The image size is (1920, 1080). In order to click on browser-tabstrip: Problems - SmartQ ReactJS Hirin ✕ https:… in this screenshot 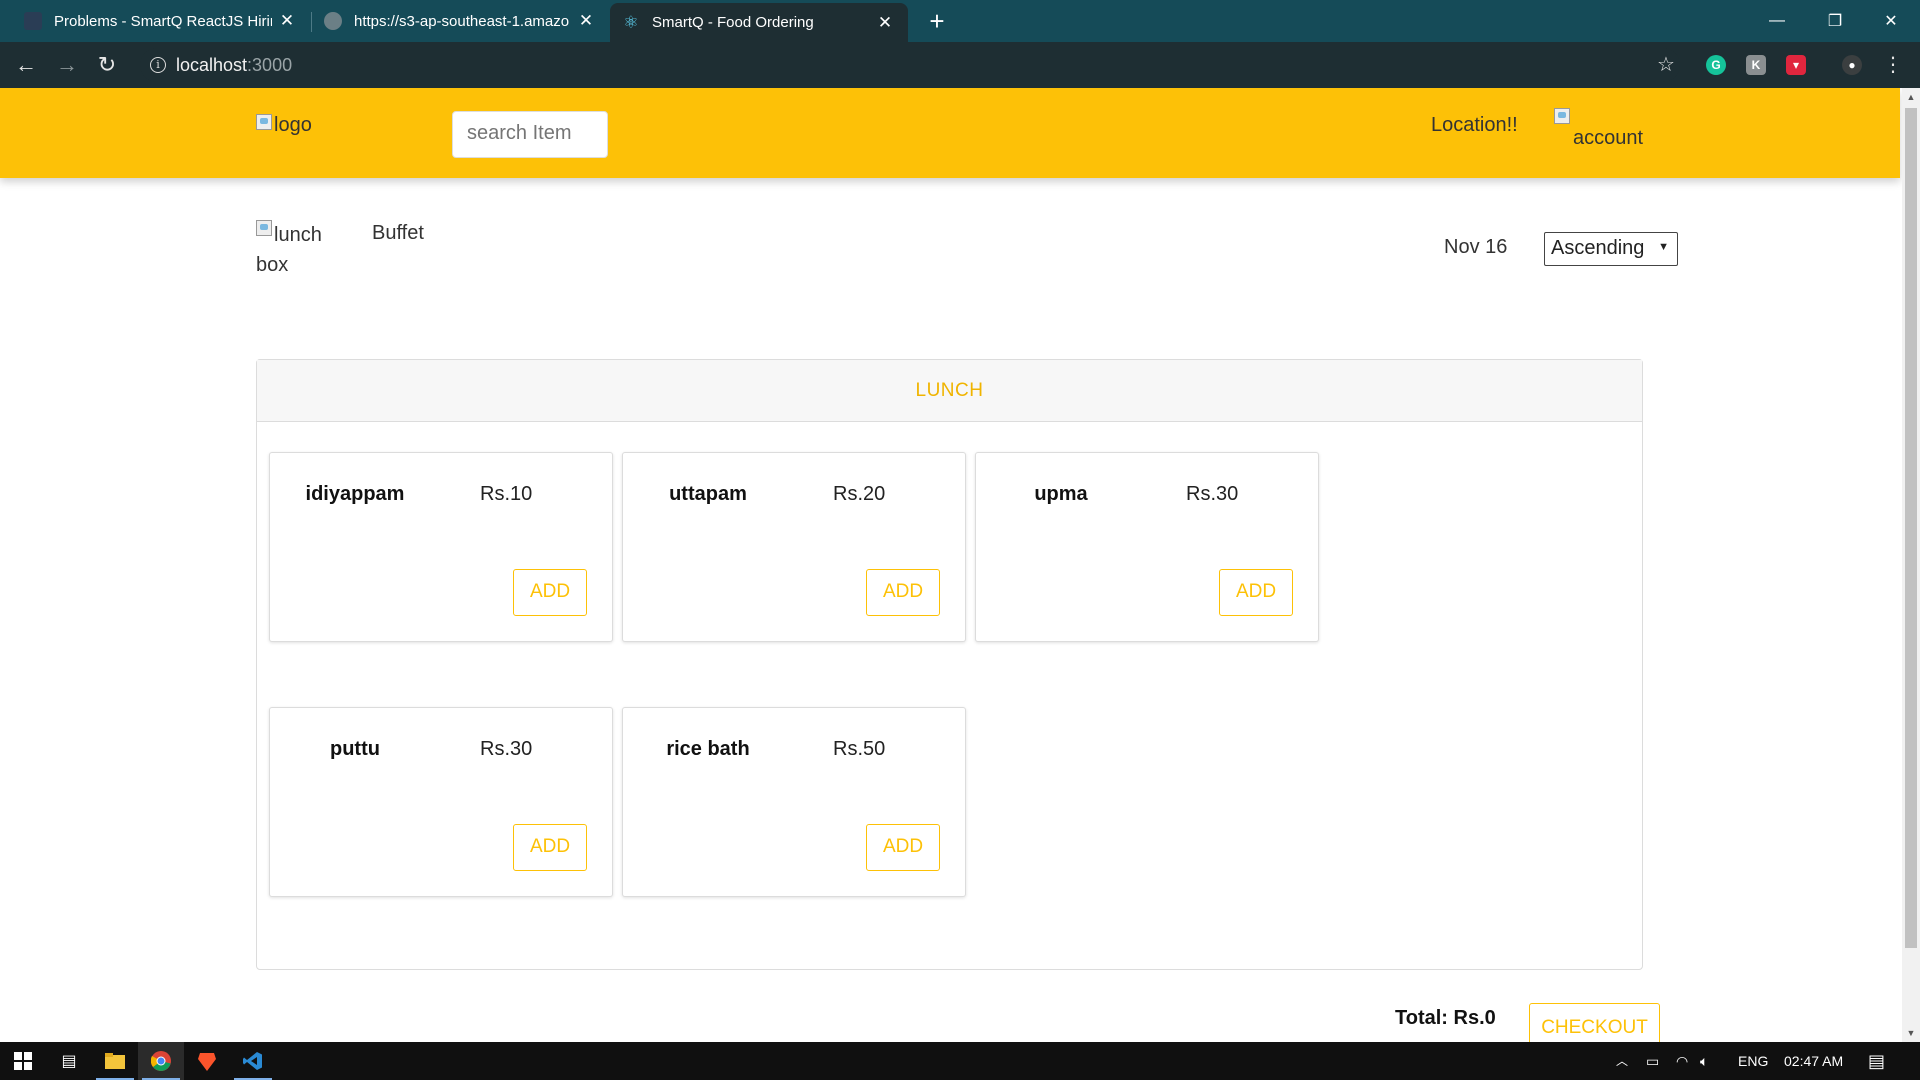, I will do `click(960, 21)`.